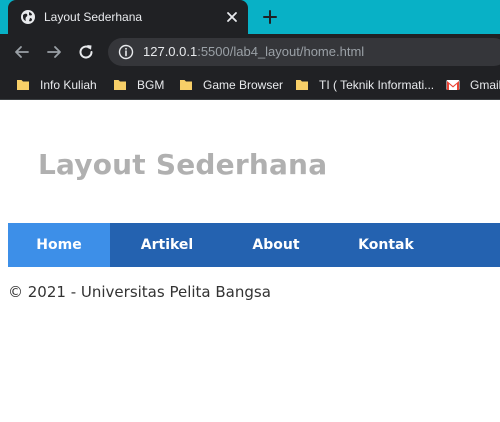  I want to click on url-text: 127.0.0.1:5500/lab4_layout/home.html, so click(253, 52).